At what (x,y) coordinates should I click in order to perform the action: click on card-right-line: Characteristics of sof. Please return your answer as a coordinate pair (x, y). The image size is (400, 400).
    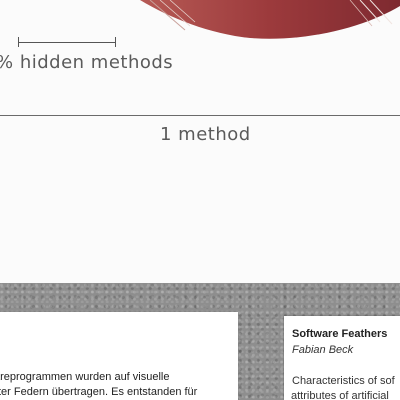
    Looking at the image, I should click on (343, 381).